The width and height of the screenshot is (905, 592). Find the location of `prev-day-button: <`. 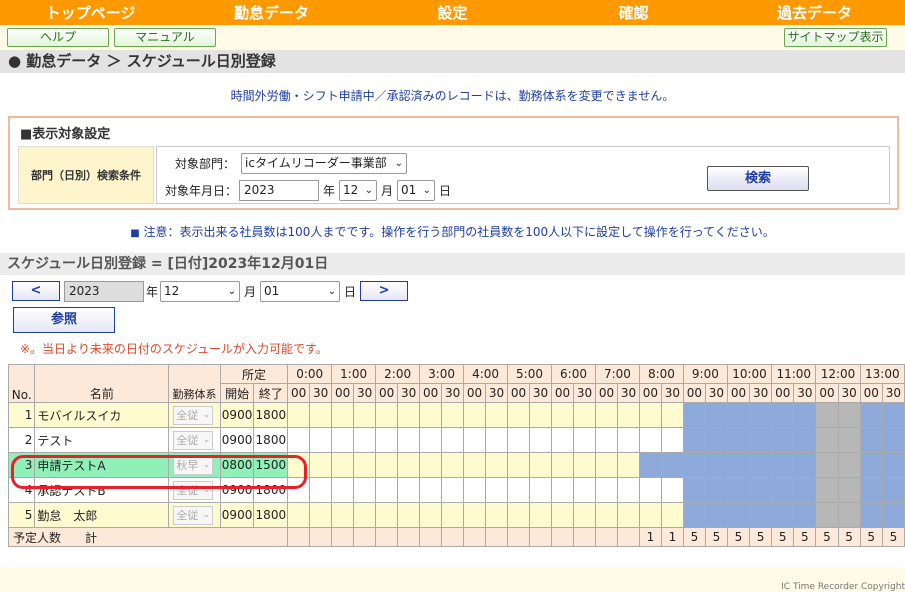

prev-day-button: < is located at coordinates (36, 291).